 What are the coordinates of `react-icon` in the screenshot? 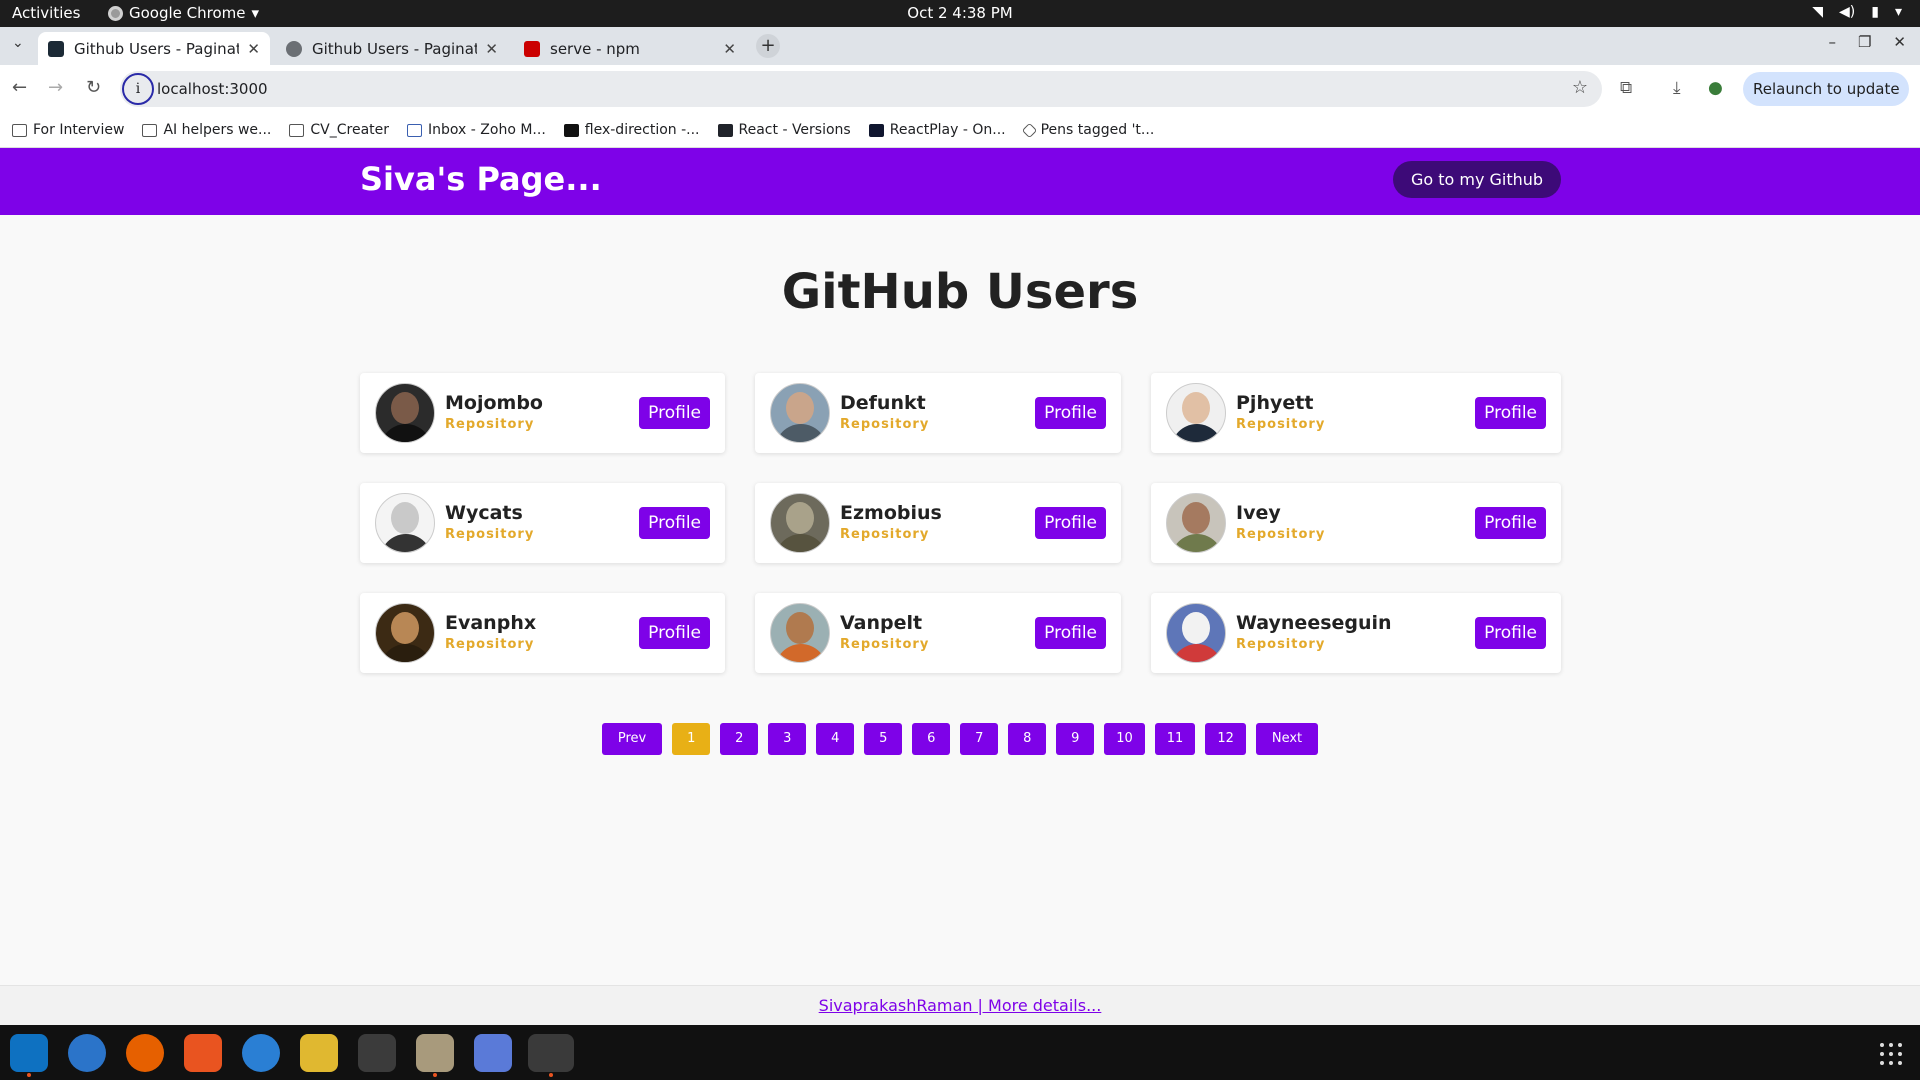 It's located at (725, 130).